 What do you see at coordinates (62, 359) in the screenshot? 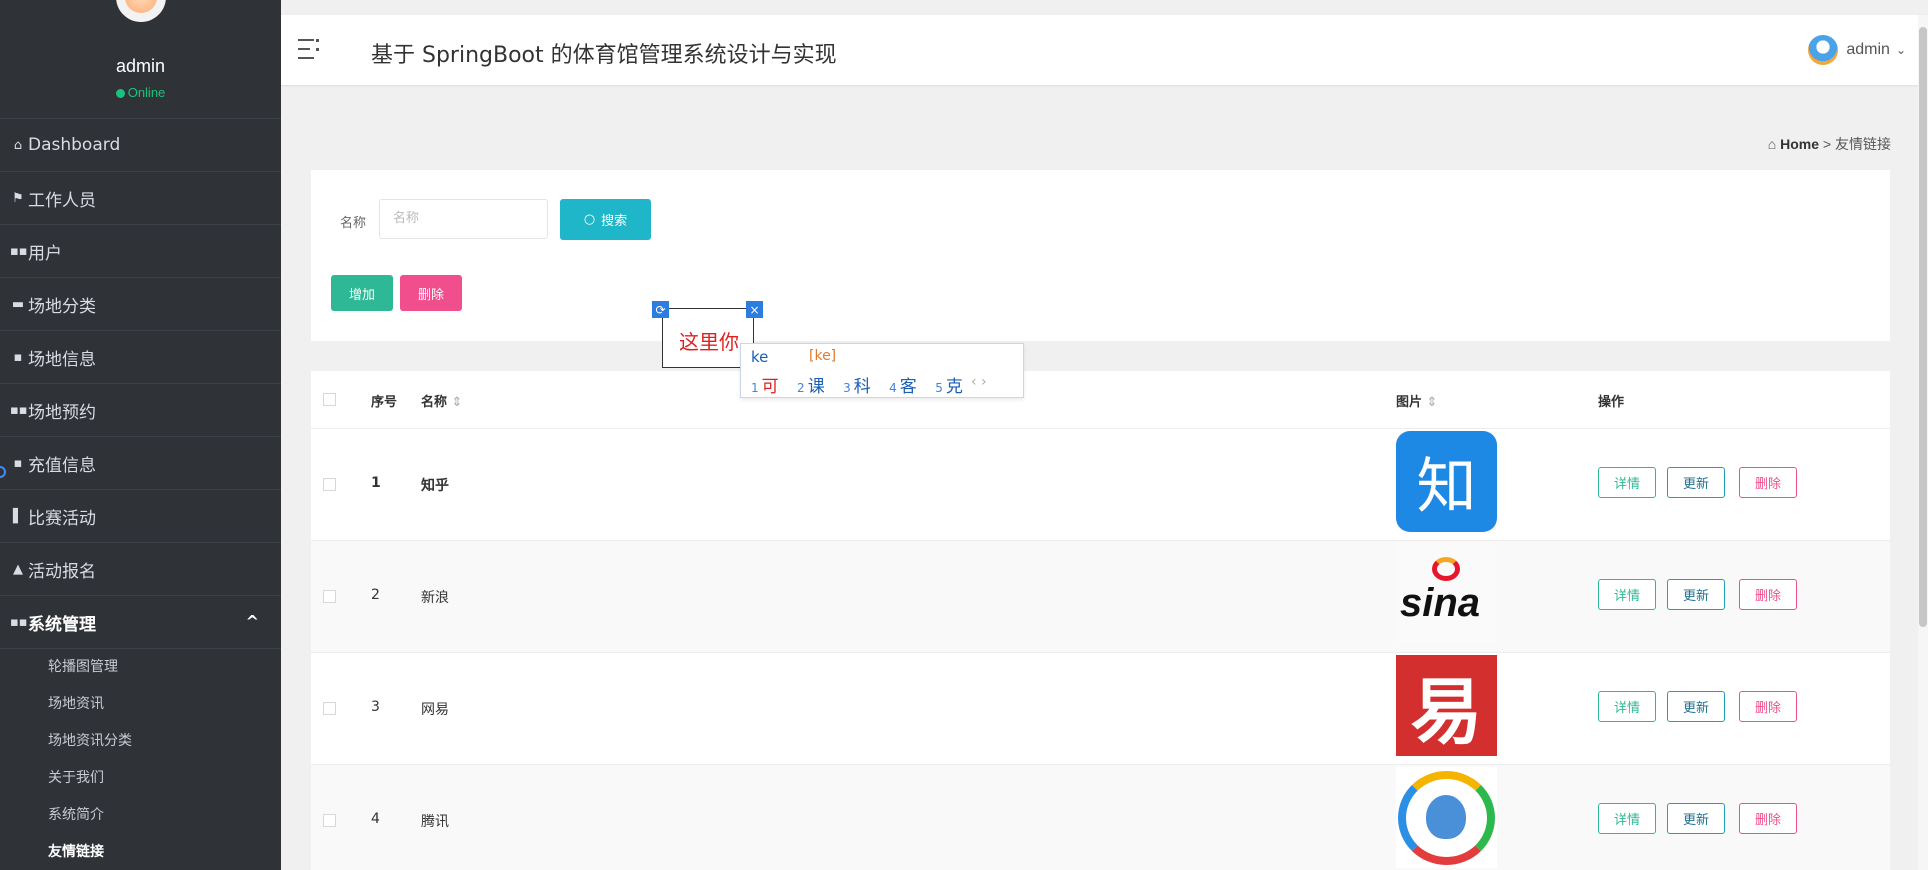
I see `sidebar-item-label: 场地信息` at bounding box center [62, 359].